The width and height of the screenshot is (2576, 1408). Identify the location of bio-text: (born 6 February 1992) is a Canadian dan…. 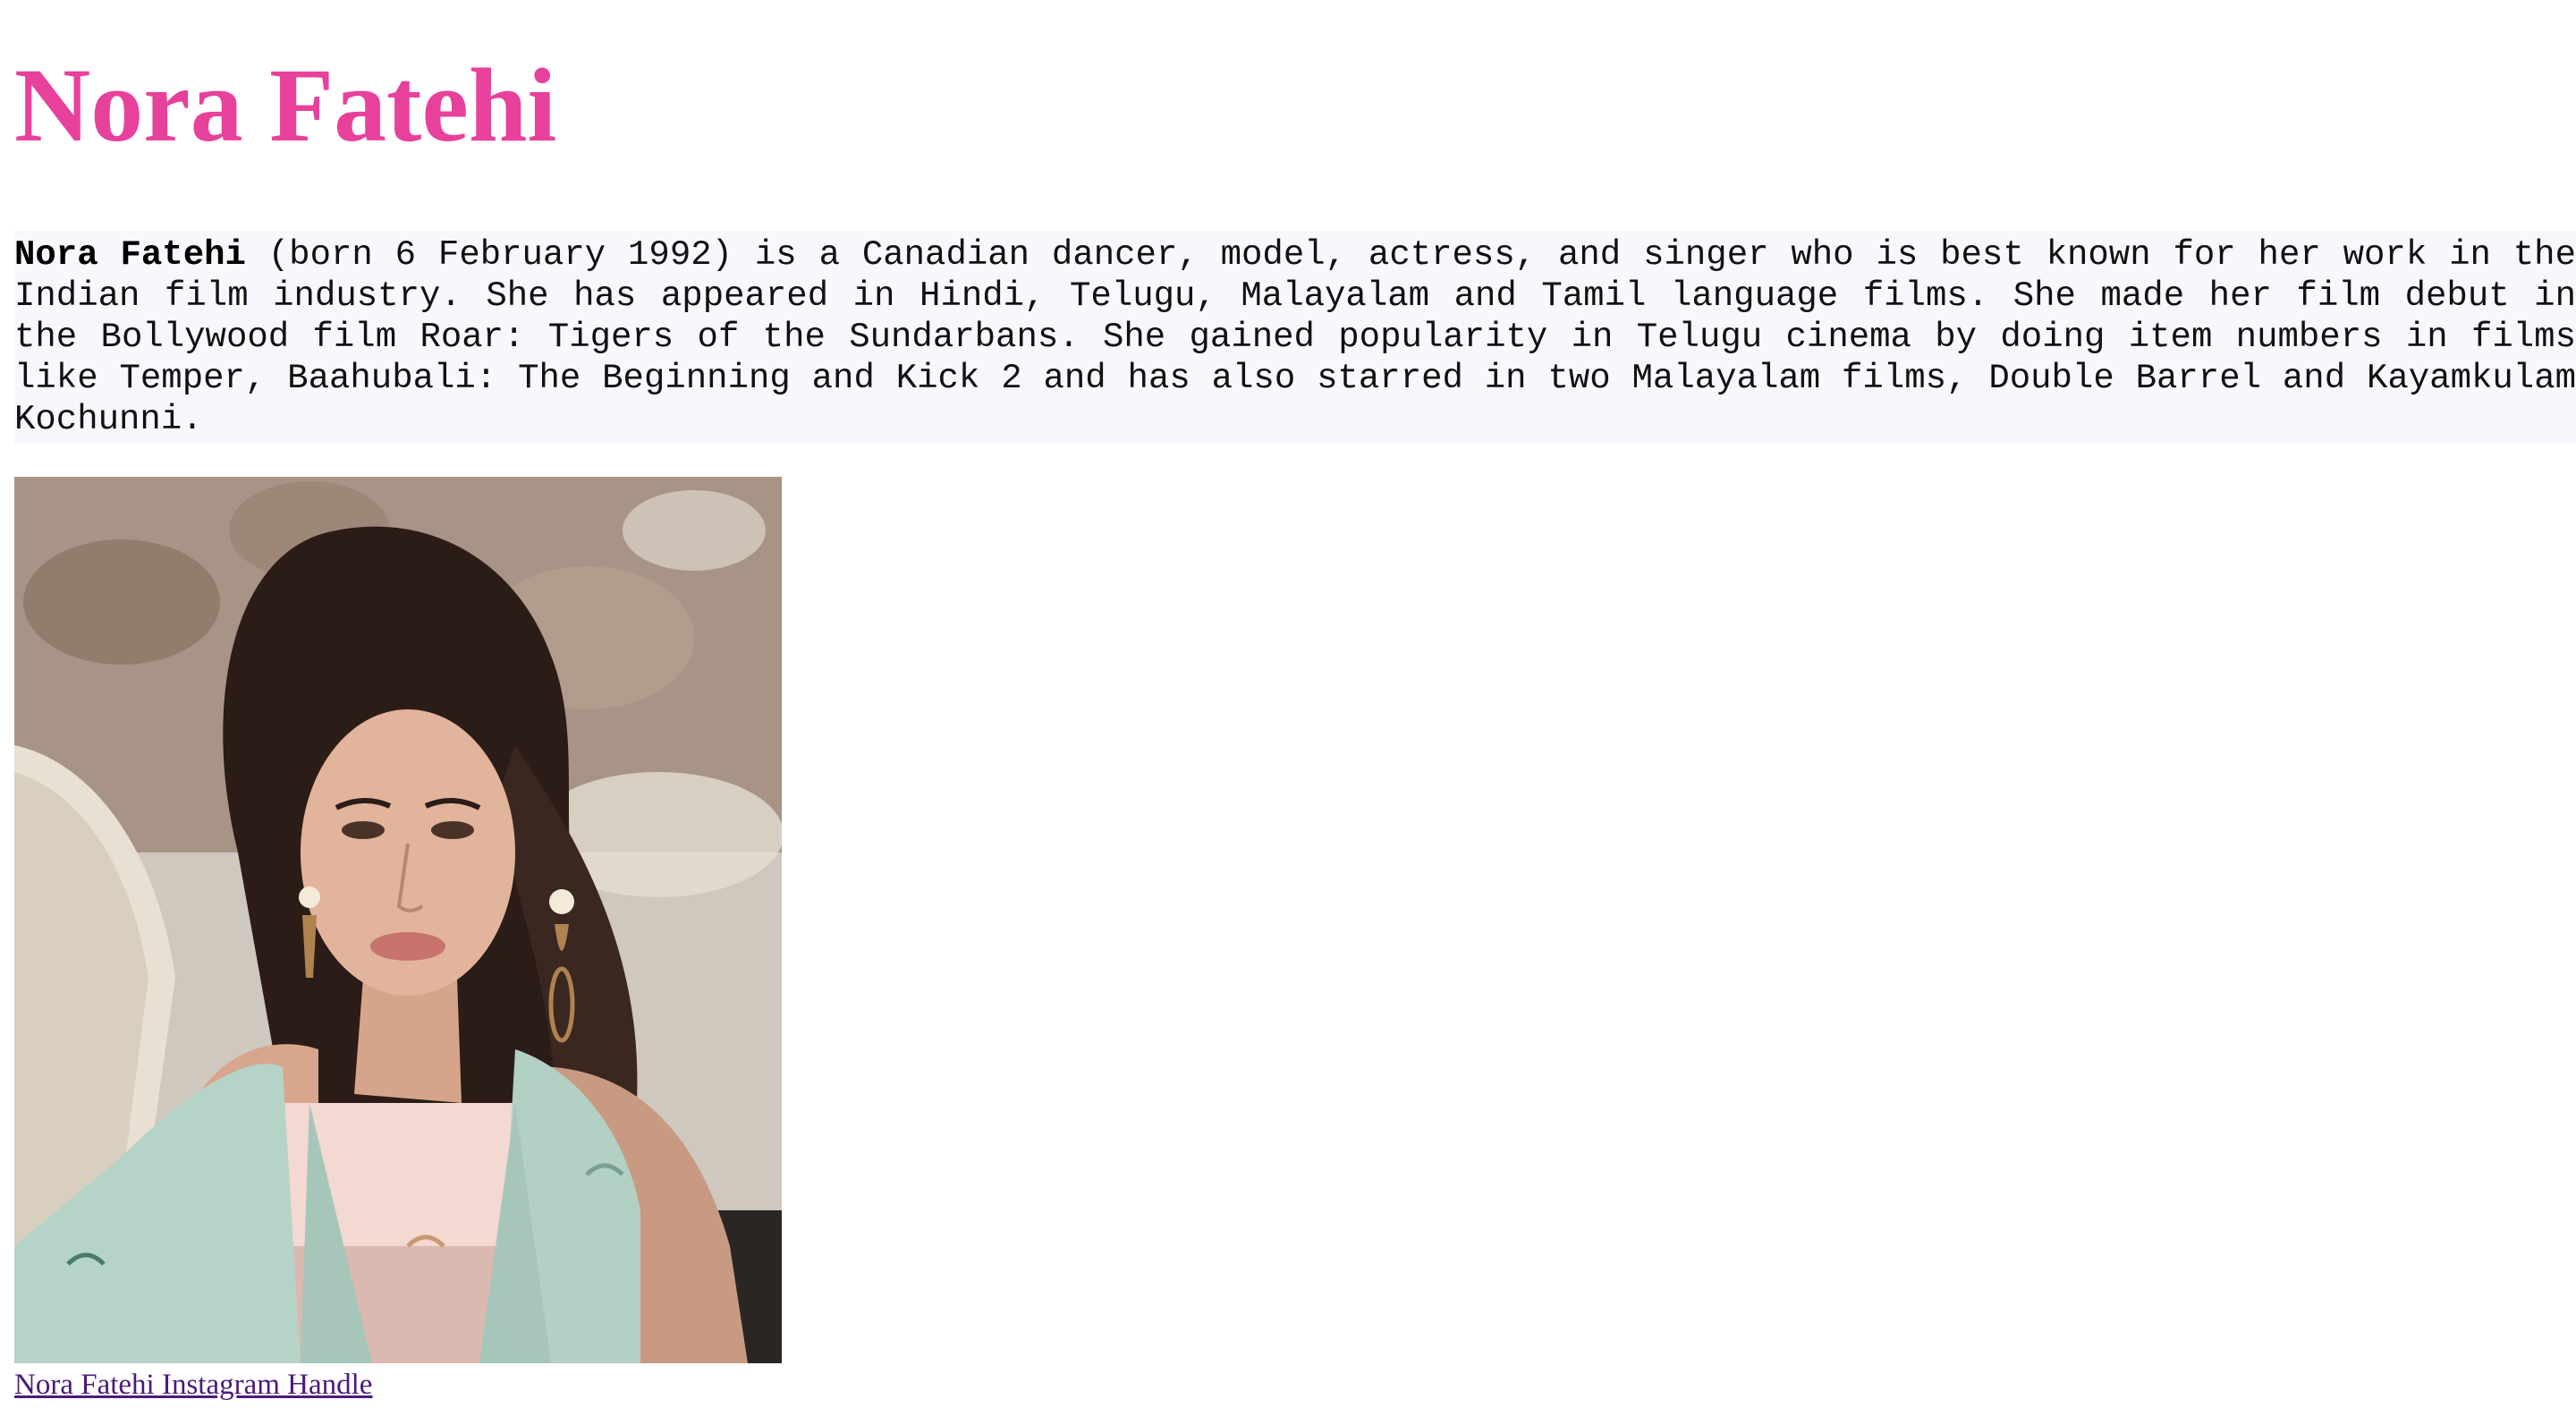
(1295, 337).